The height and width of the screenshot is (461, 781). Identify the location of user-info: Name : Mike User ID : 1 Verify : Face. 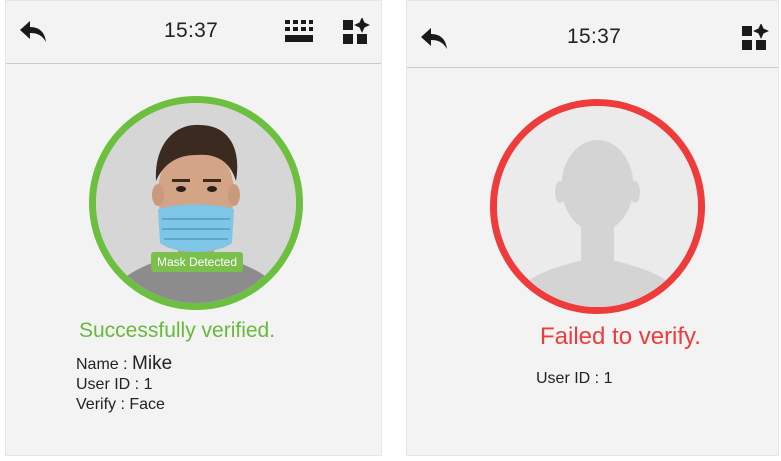
(124, 384).